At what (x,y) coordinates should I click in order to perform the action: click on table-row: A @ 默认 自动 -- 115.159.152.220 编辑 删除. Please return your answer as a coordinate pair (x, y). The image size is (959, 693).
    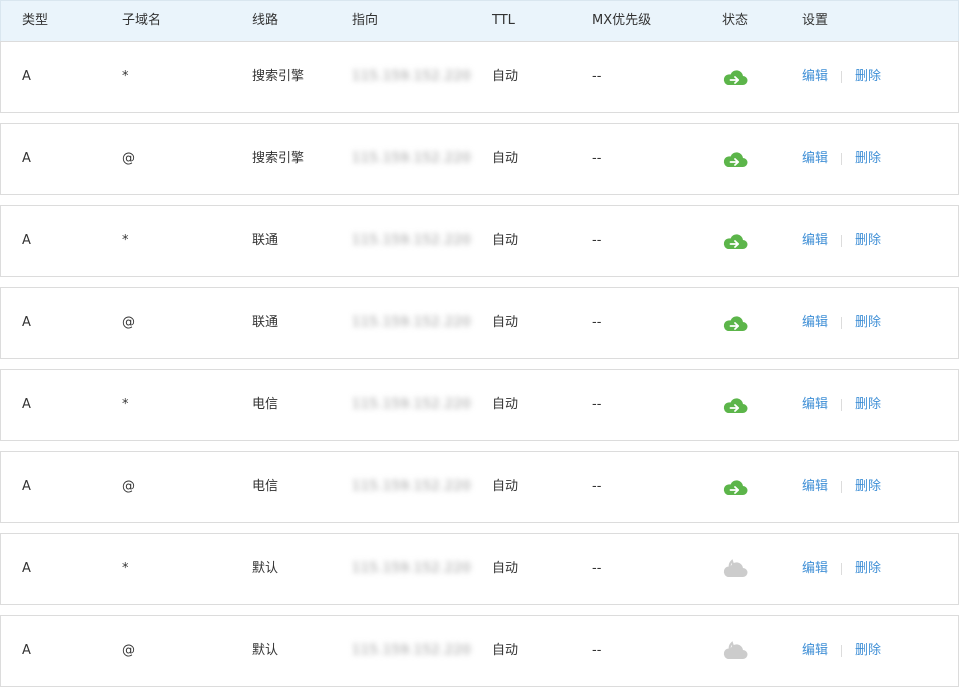
    Looking at the image, I should click on (479, 651).